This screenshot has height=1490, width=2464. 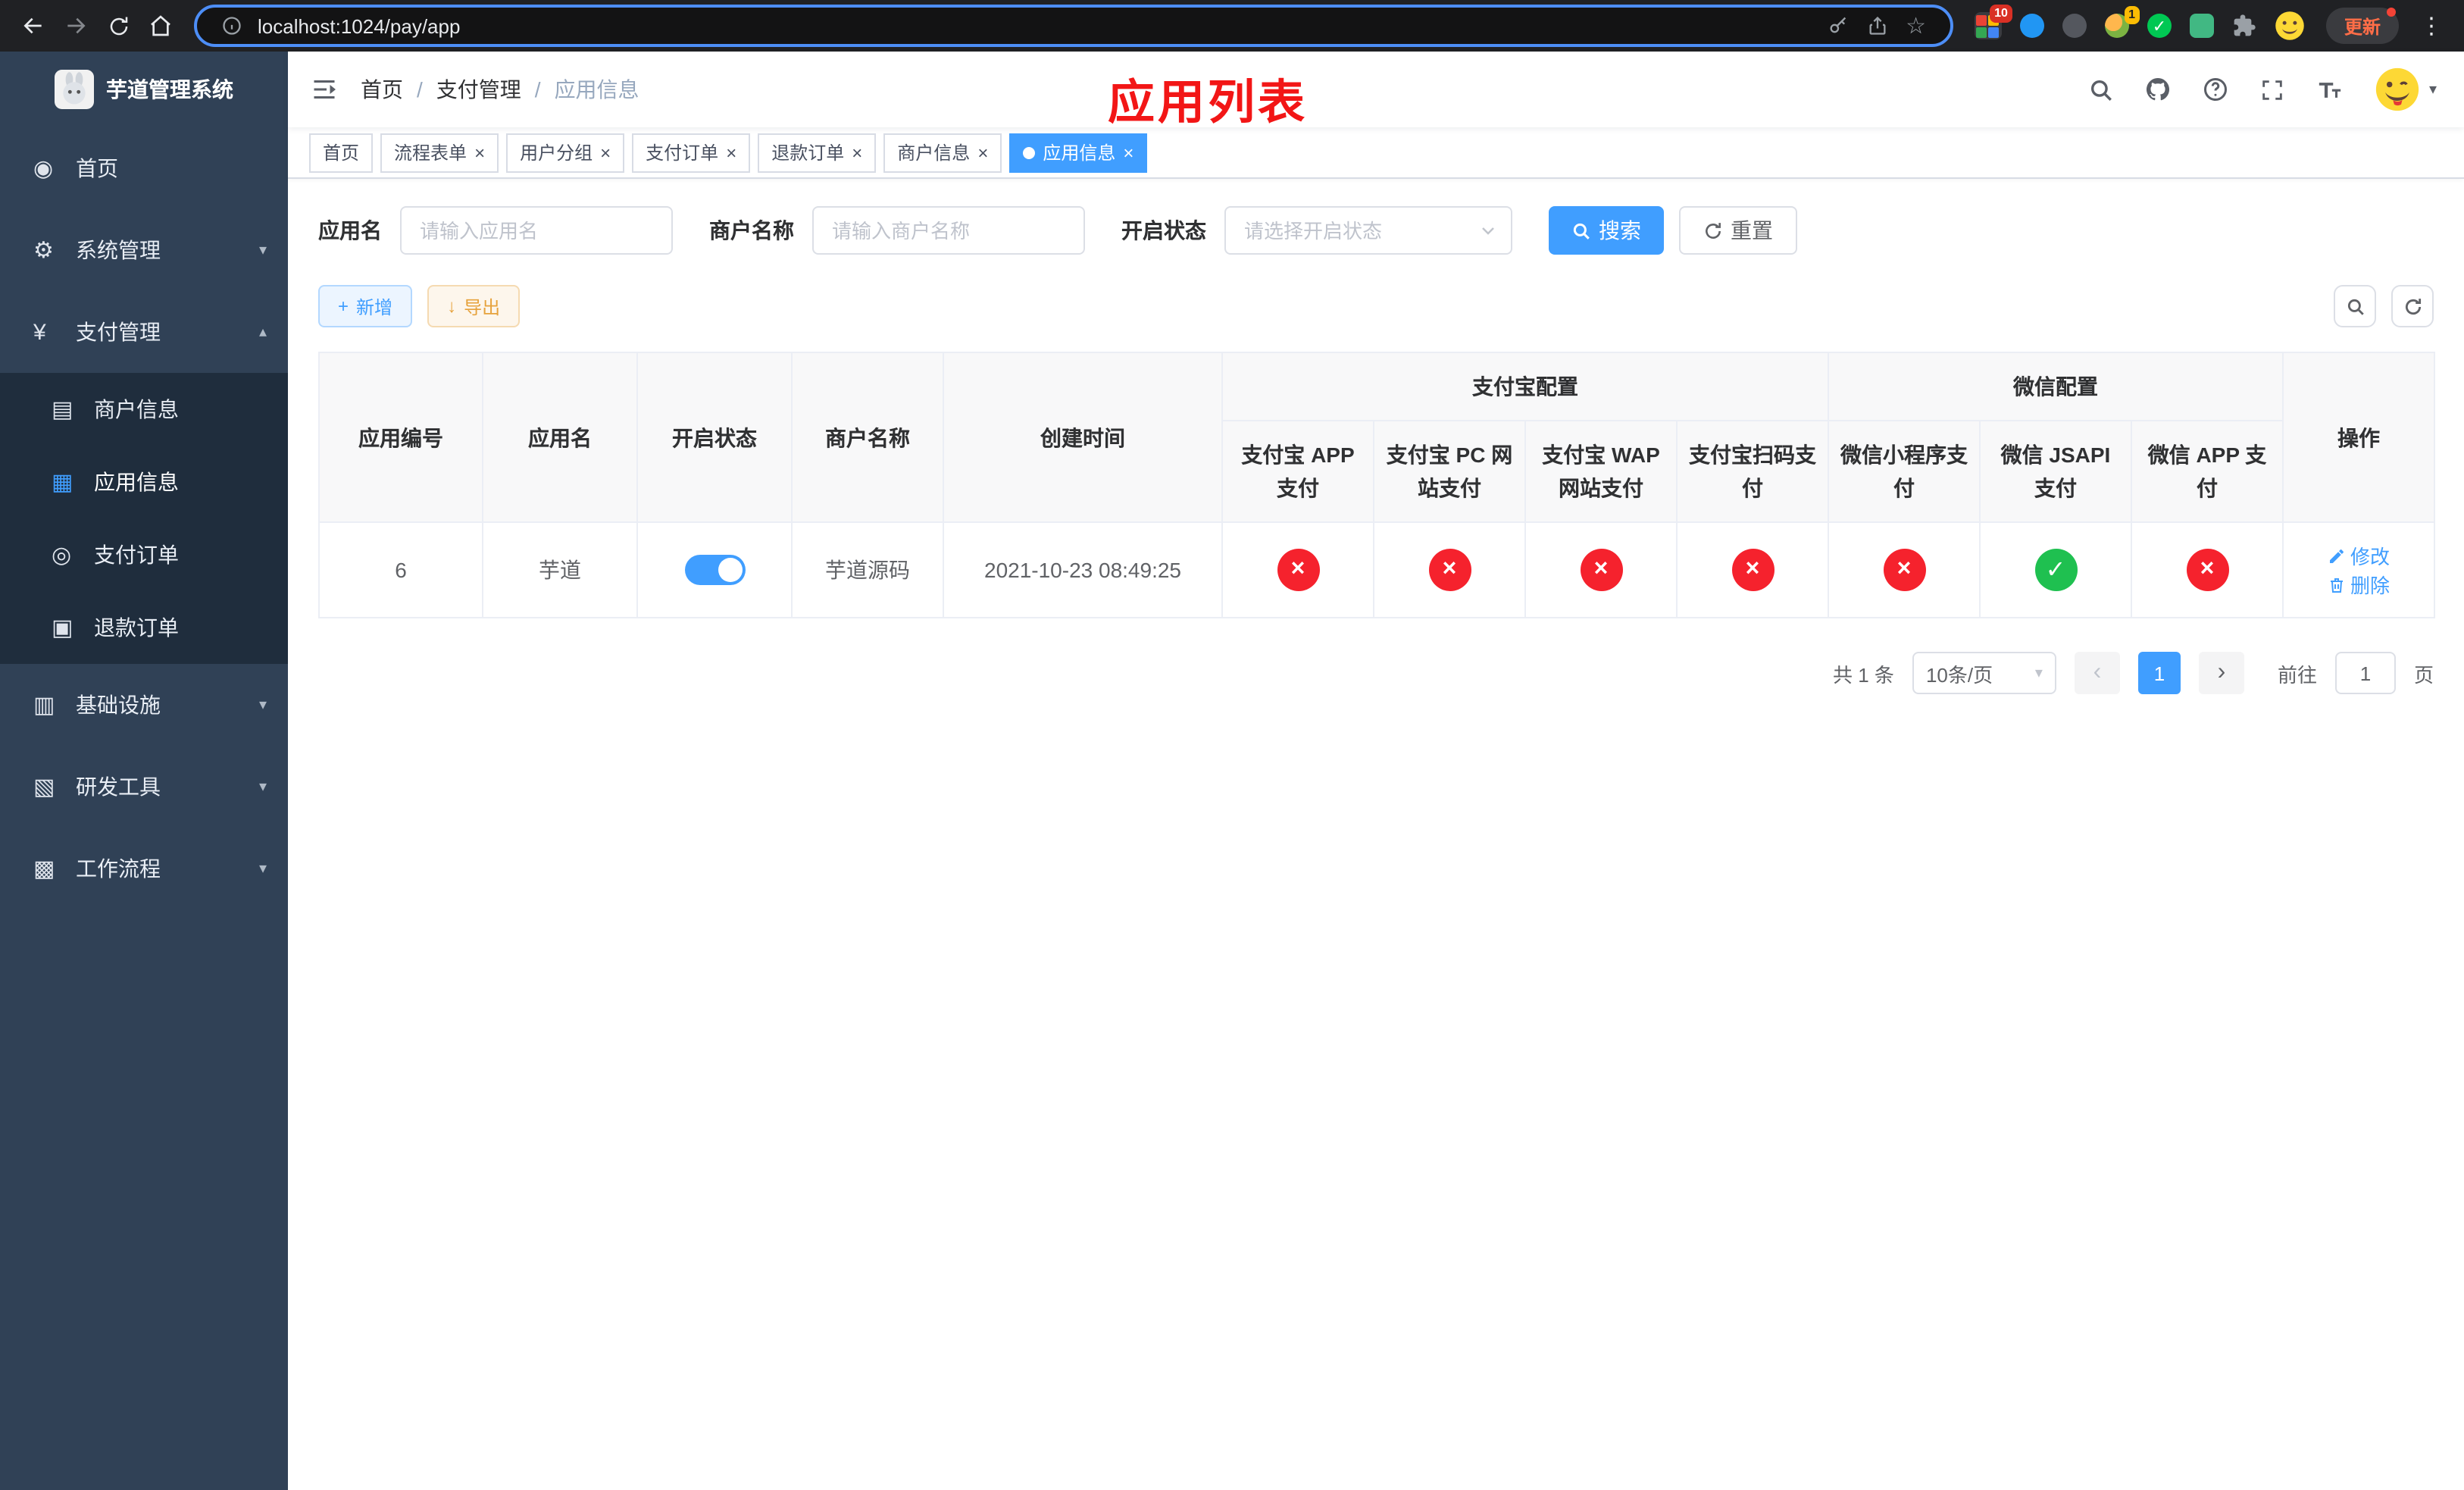 What do you see at coordinates (2158, 89) in the screenshot?
I see `github-icon` at bounding box center [2158, 89].